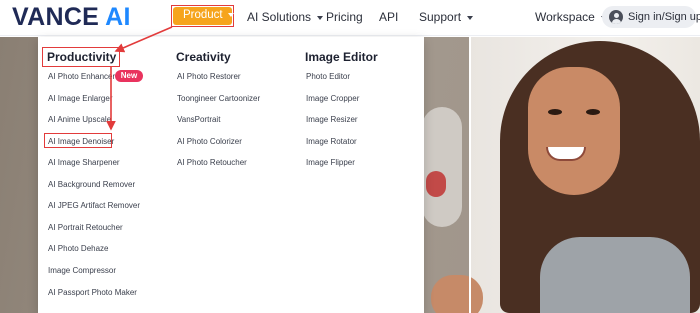 The image size is (700, 313). Describe the element at coordinates (92, 293) in the screenshot. I see `menu-item-ai-passport-photo-maker: AI Passport Photo Maker` at that location.